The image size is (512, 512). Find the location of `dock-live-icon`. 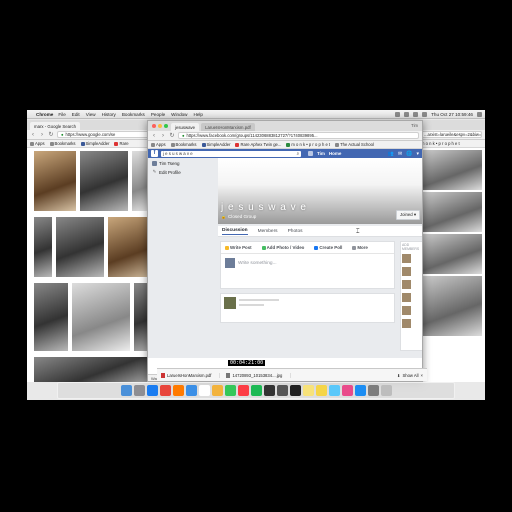

dock-live-icon is located at coordinates (295, 390).